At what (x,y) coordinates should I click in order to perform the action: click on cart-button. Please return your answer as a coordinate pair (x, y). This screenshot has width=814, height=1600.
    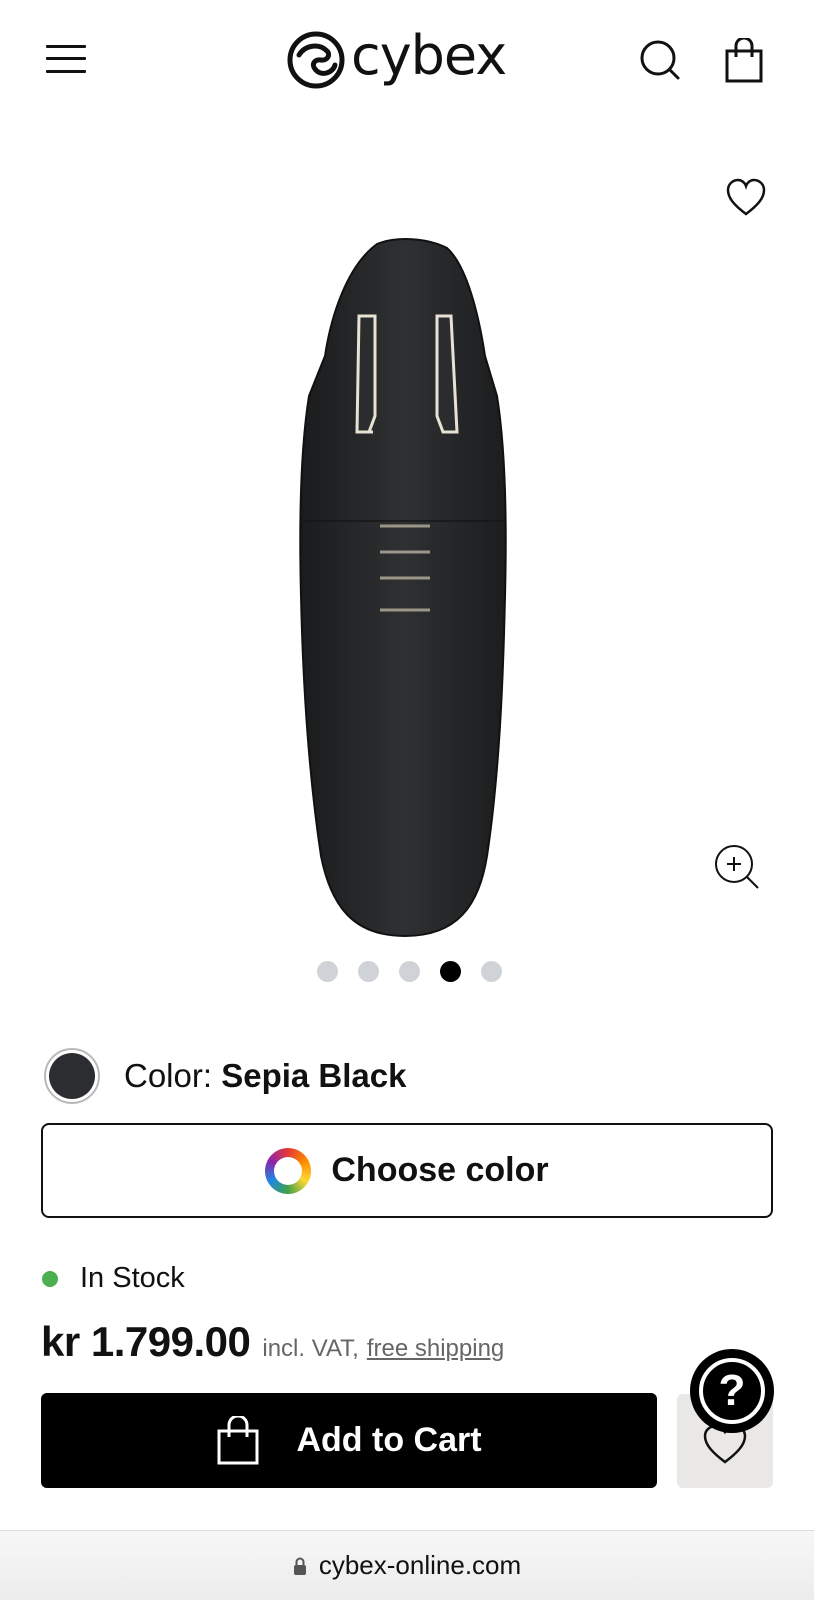
    Looking at the image, I should click on (747, 60).